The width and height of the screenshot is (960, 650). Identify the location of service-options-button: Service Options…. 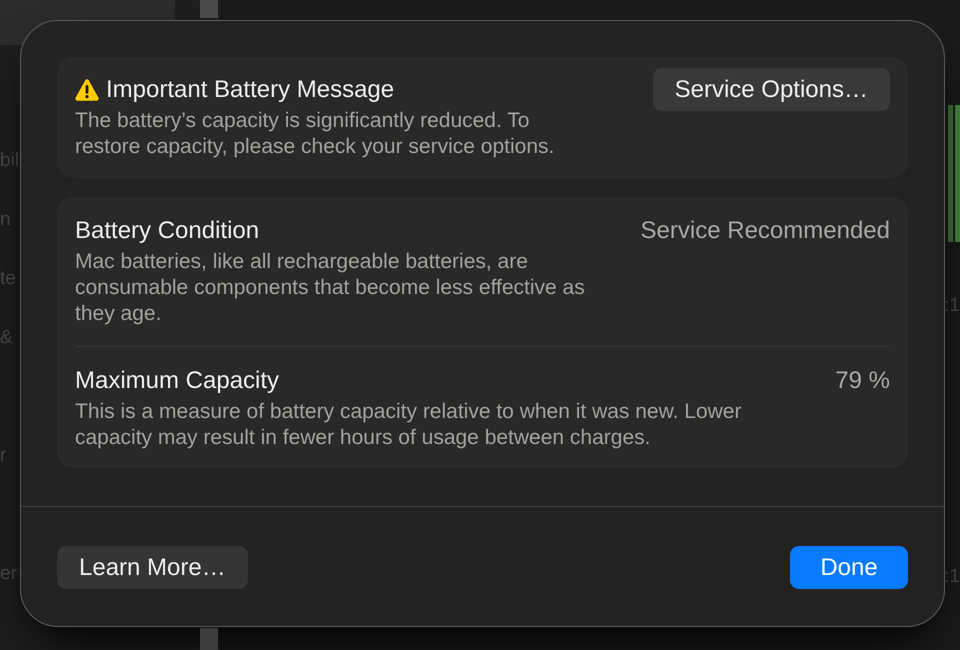
(771, 89).